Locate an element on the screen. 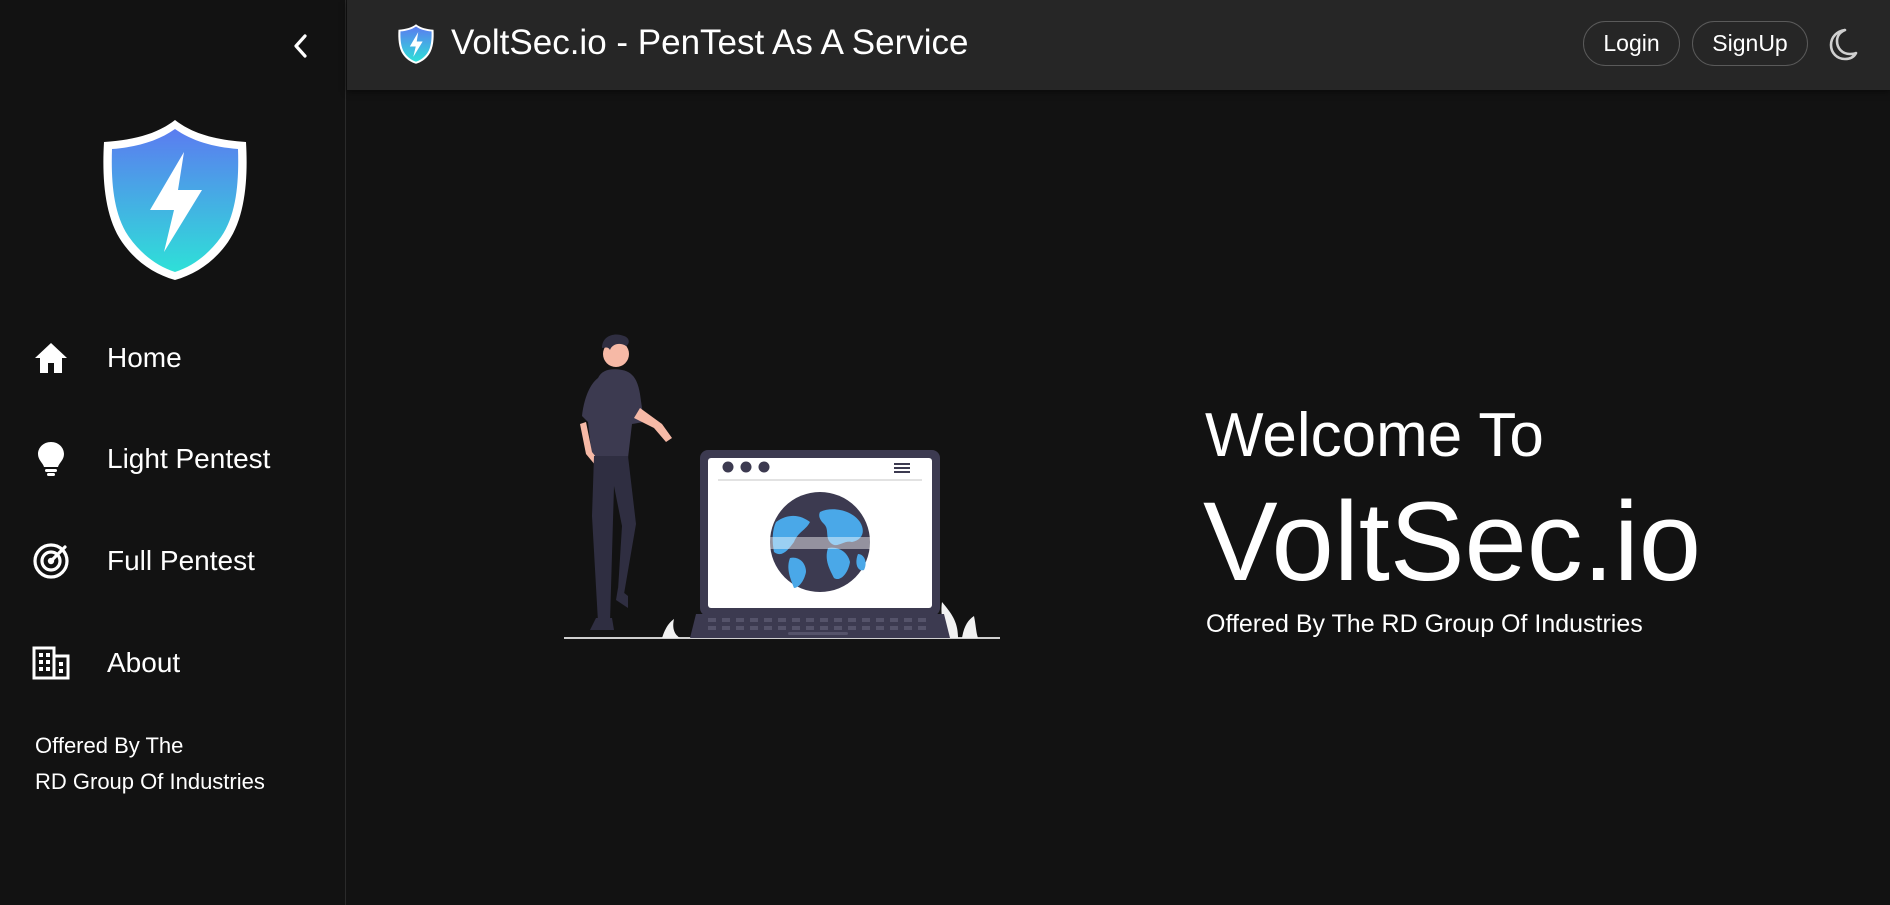 Image resolution: width=1890 pixels, height=905 pixels. collapse-sidebar-button is located at coordinates (301, 46).